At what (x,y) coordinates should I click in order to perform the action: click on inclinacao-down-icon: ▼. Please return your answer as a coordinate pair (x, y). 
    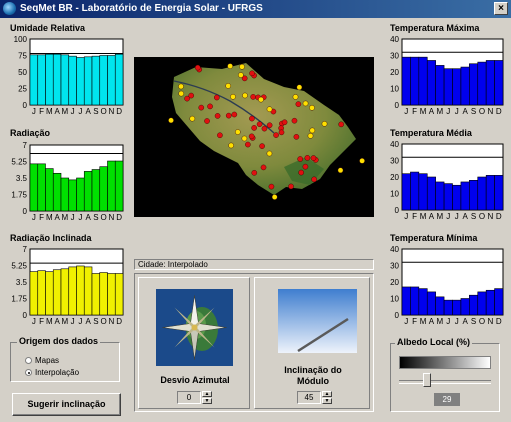
    Looking at the image, I should click on (327, 401).